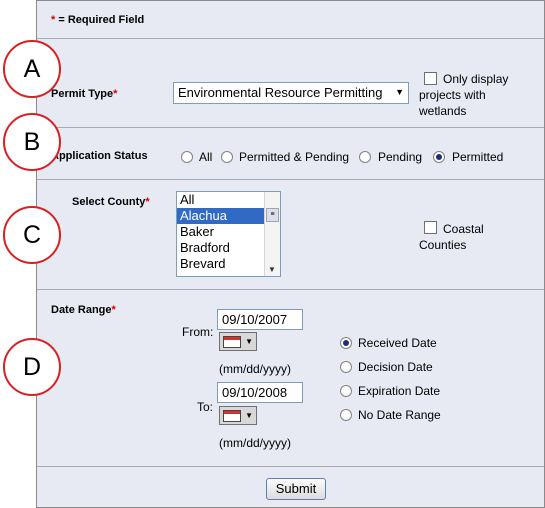  What do you see at coordinates (430, 227) in the screenshot?
I see `coastal-counties-checkbox` at bounding box center [430, 227].